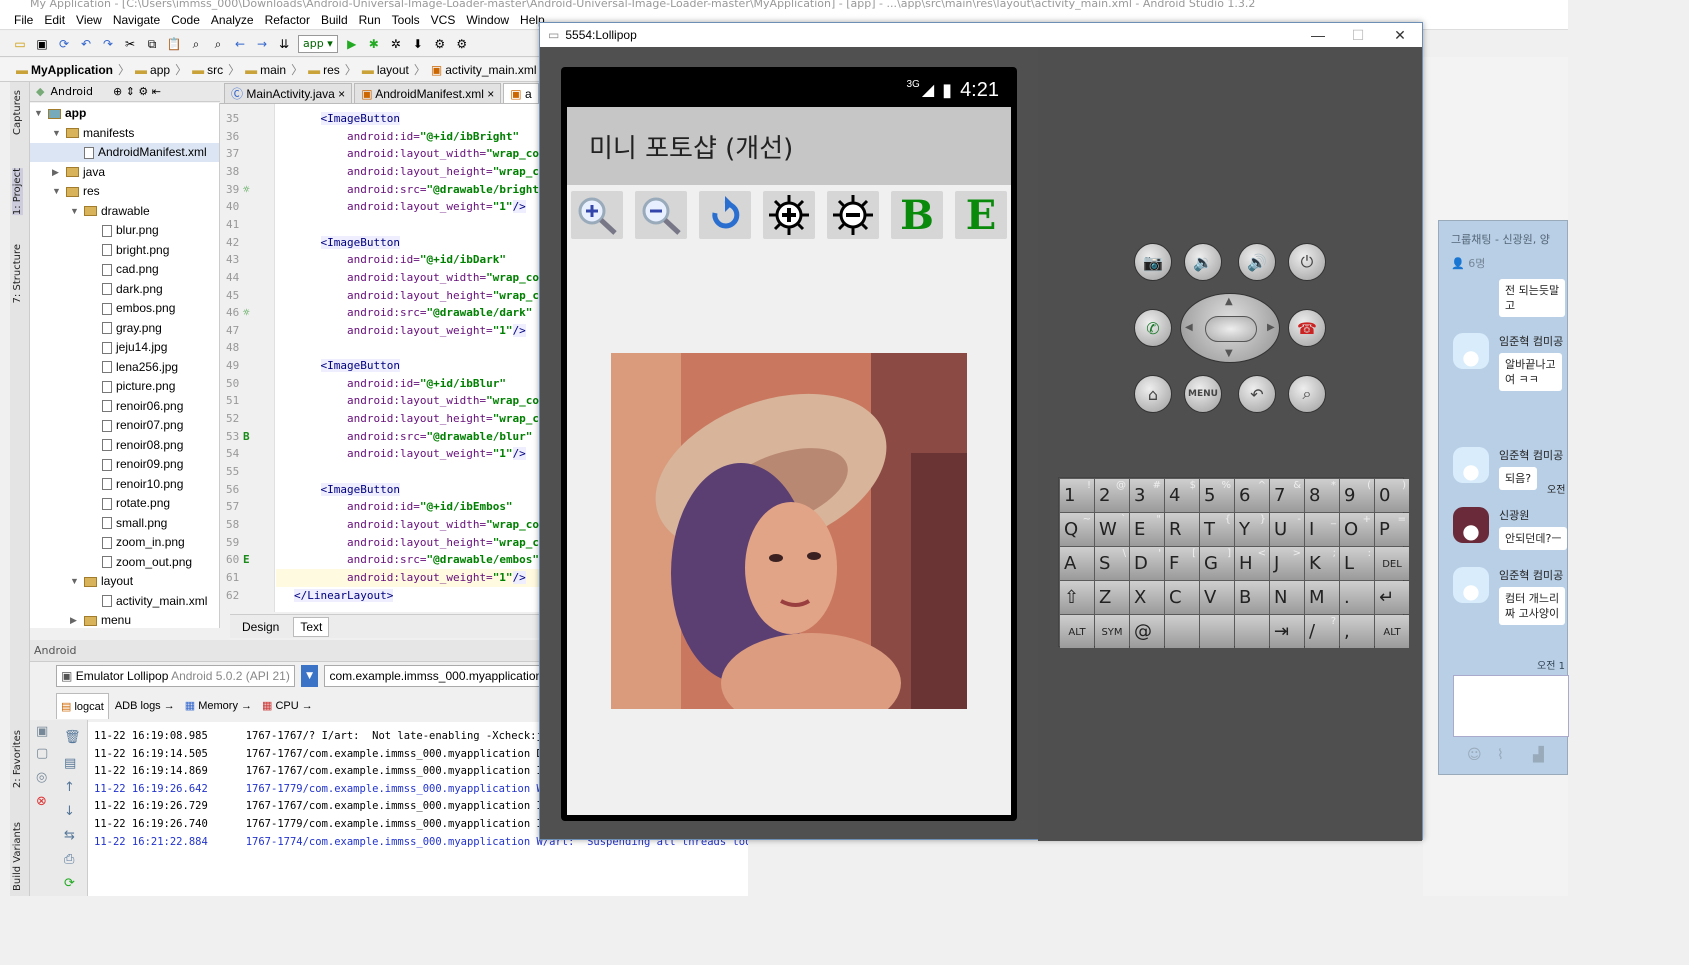  I want to click on key: K;, so click(1322, 563).